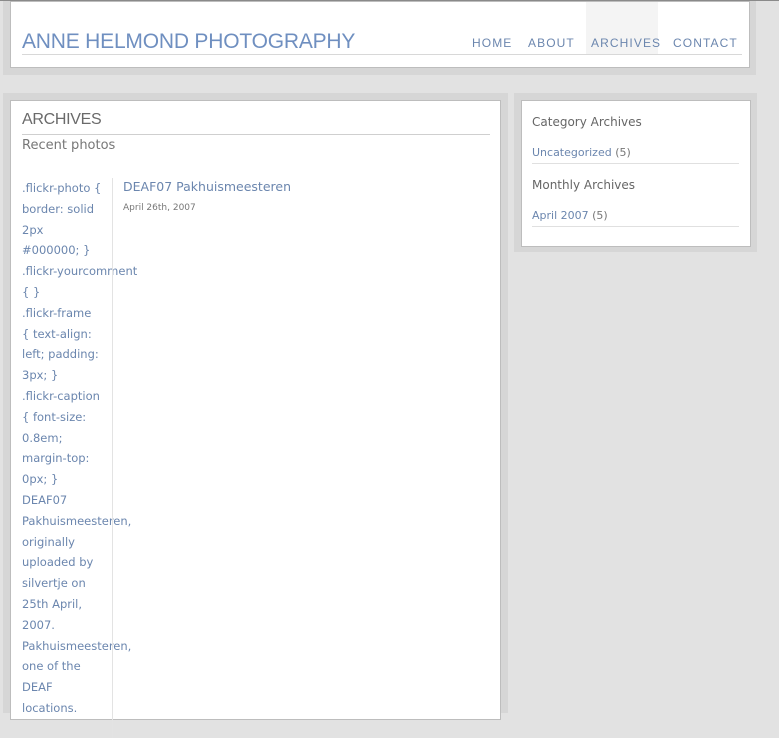 The image size is (779, 738). What do you see at coordinates (57, 312) in the screenshot?
I see `flickr-text-line: .flickr-frame` at bounding box center [57, 312].